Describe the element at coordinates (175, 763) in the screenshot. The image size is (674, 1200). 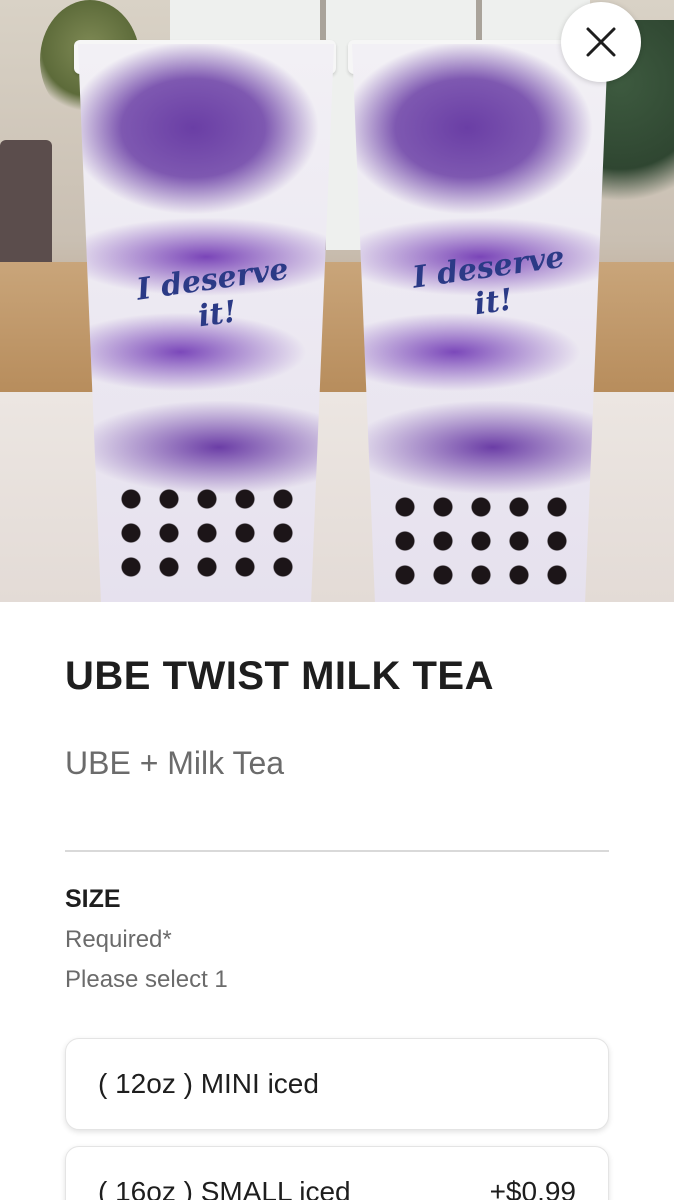
I see `item-description: UBE + Milk Tea` at that location.